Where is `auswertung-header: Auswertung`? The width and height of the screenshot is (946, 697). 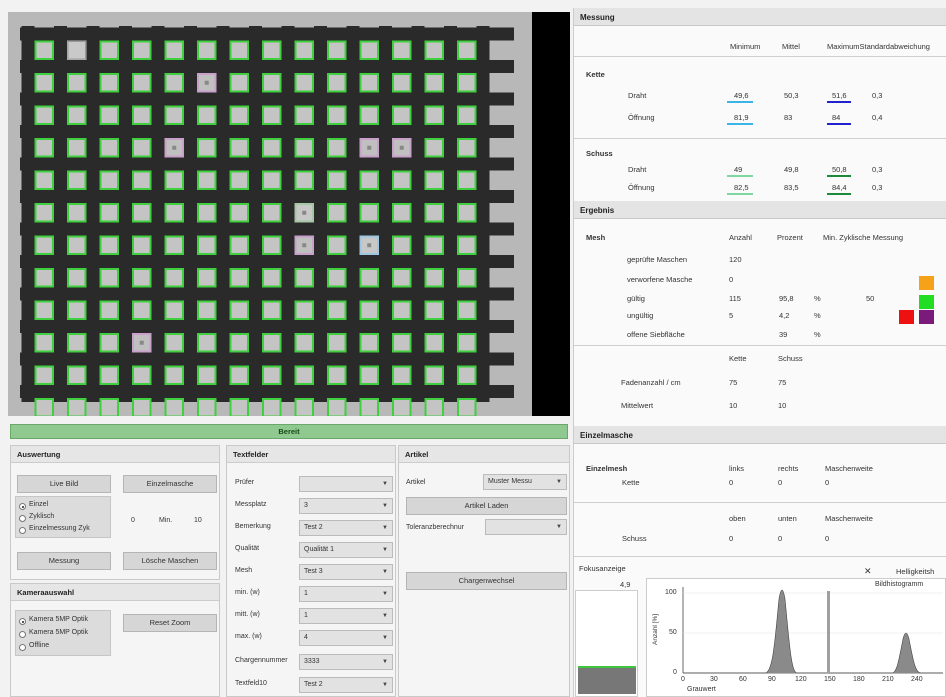 auswertung-header: Auswertung is located at coordinates (115, 454).